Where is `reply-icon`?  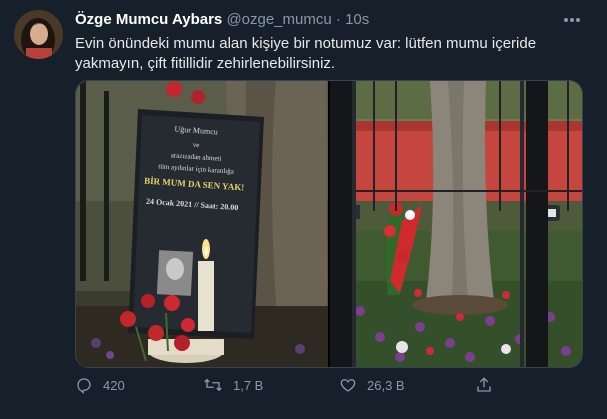
reply-icon is located at coordinates (84, 386).